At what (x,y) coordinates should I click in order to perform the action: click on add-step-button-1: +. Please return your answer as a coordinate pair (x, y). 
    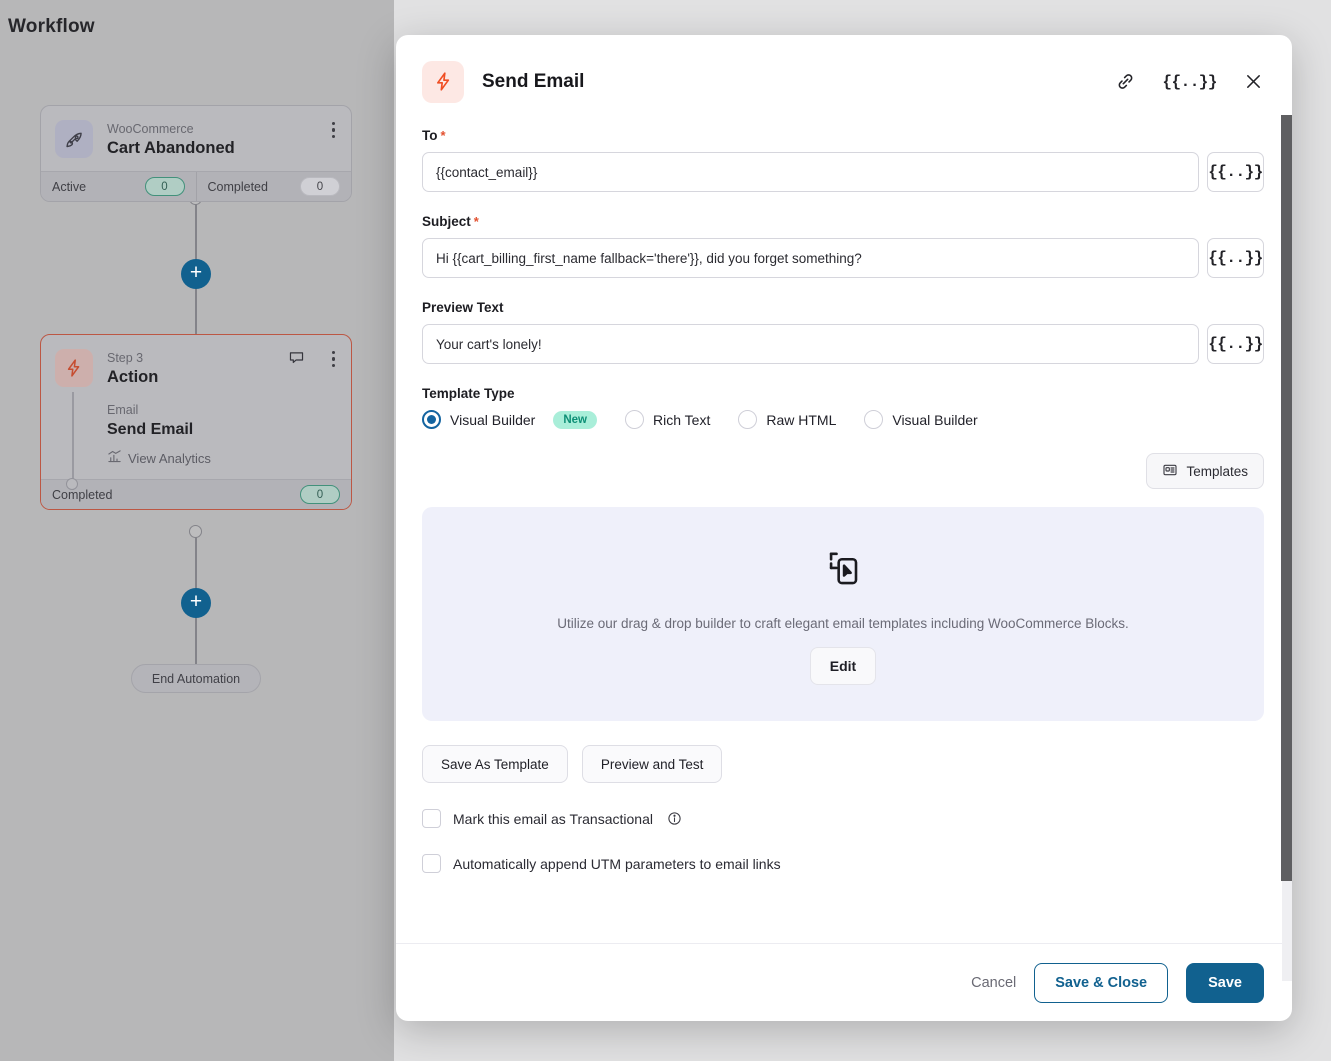
    Looking at the image, I should click on (196, 274).